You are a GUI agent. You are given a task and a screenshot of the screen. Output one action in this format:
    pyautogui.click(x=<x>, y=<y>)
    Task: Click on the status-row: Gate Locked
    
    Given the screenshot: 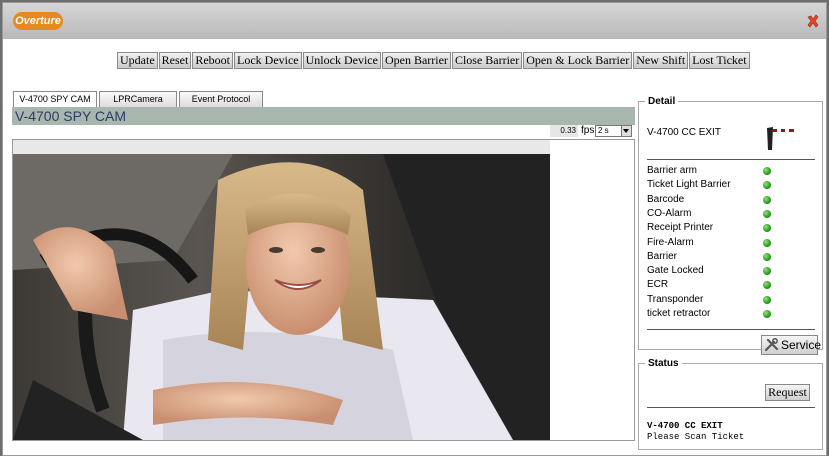 What is the action you would take?
    pyautogui.click(x=727, y=271)
    